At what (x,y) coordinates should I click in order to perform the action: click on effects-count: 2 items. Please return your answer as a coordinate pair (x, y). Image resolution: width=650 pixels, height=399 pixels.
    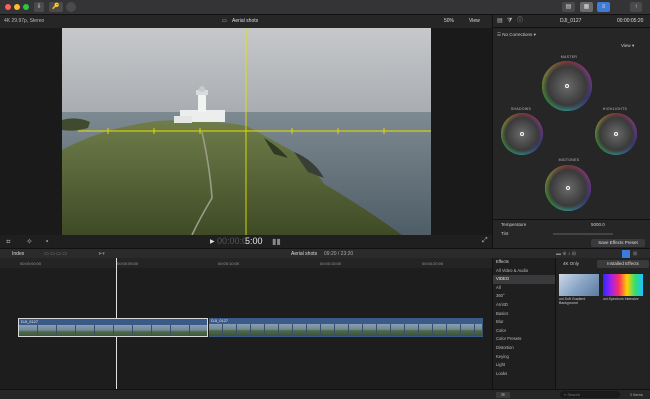
    Looking at the image, I should click on (636, 394).